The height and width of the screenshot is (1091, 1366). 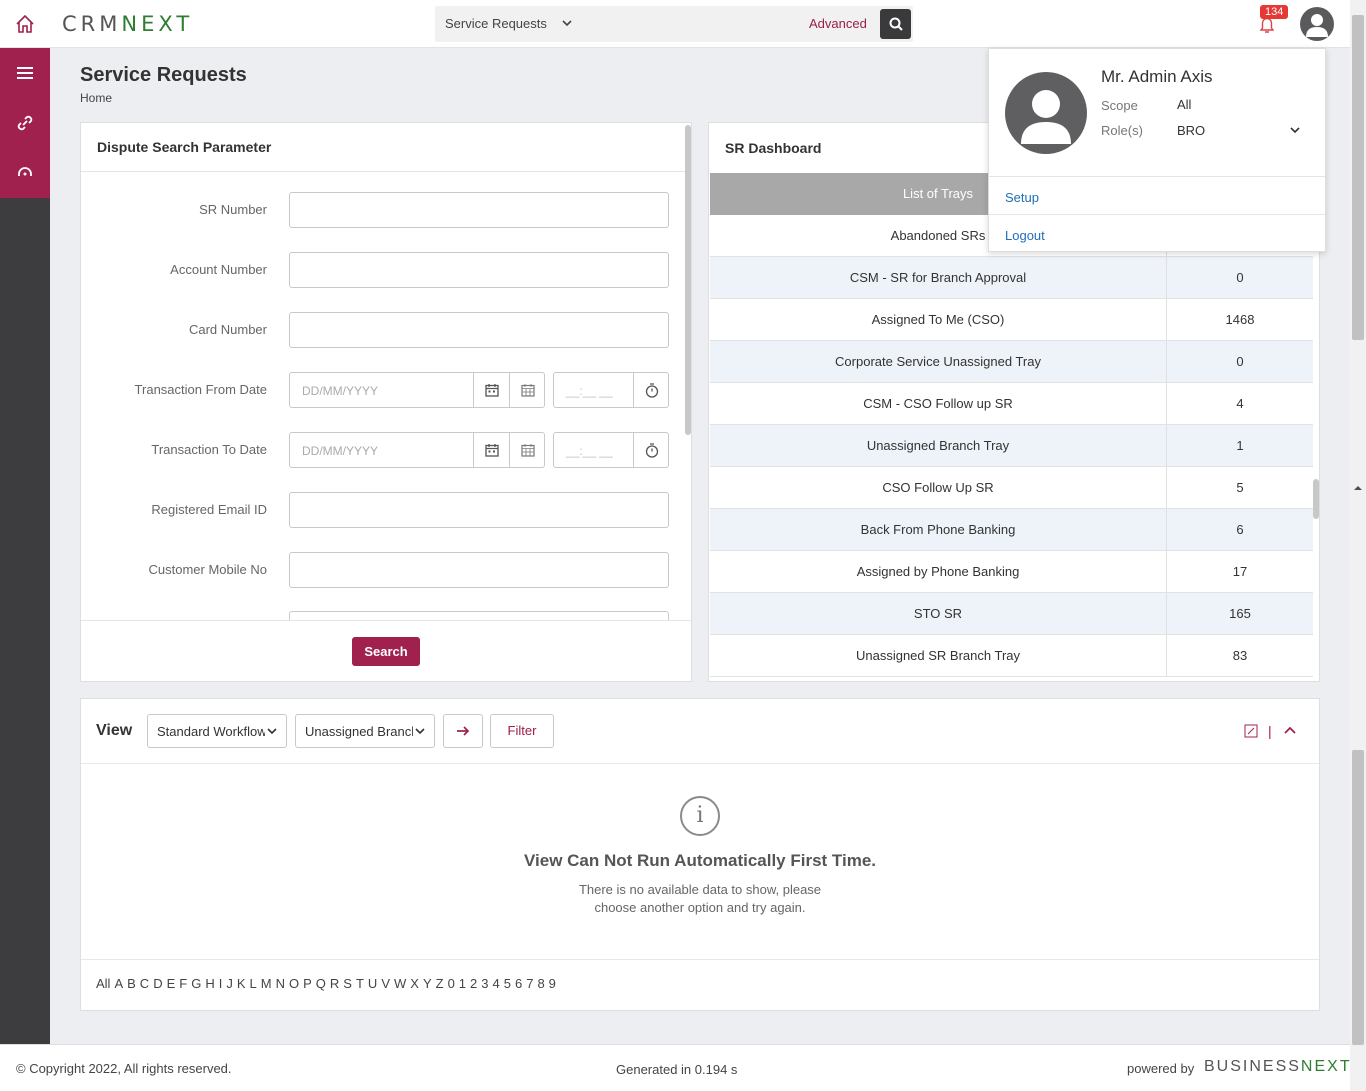 What do you see at coordinates (1240, 529) in the screenshot?
I see `tray-count: 6` at bounding box center [1240, 529].